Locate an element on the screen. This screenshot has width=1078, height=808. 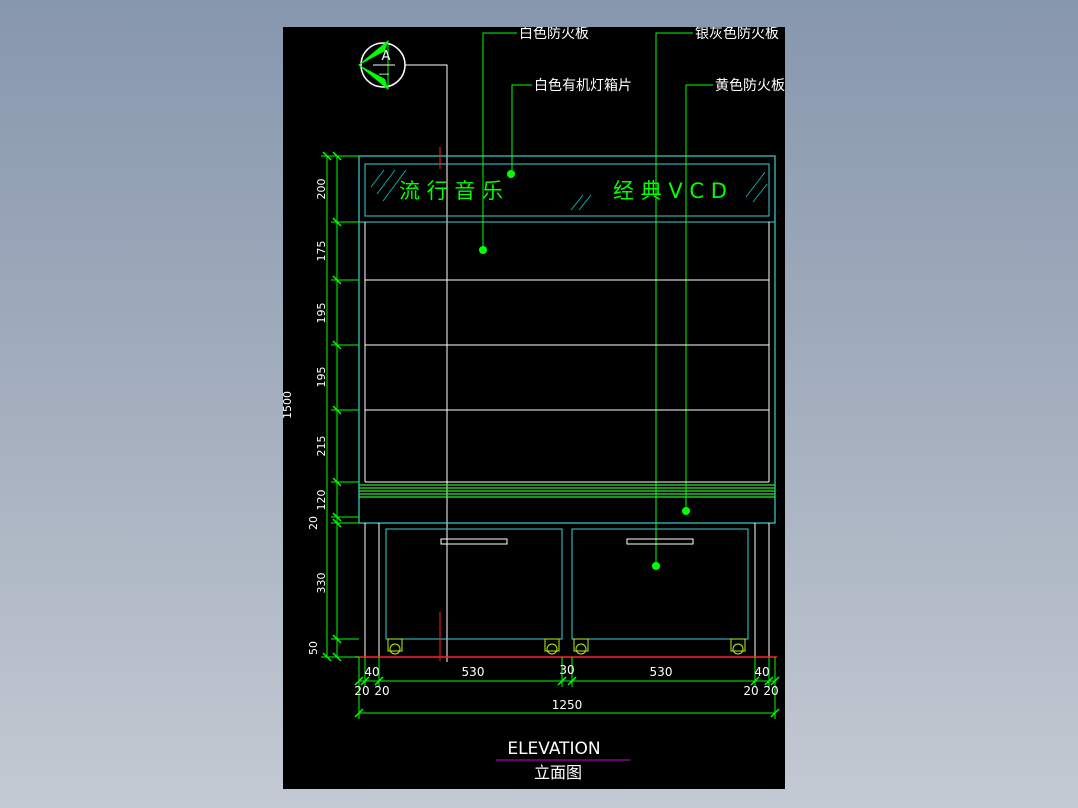
sign-text-right: 经 典 V C D is located at coordinates (670, 191).